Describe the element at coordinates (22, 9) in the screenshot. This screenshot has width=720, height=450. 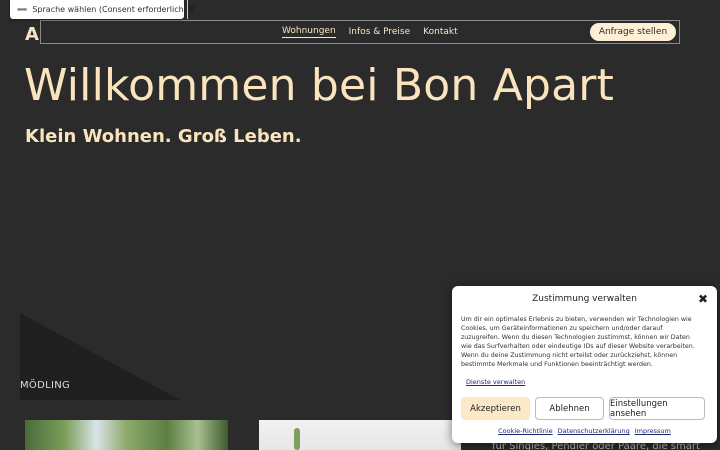
I see `flag-icon: ▬▬` at that location.